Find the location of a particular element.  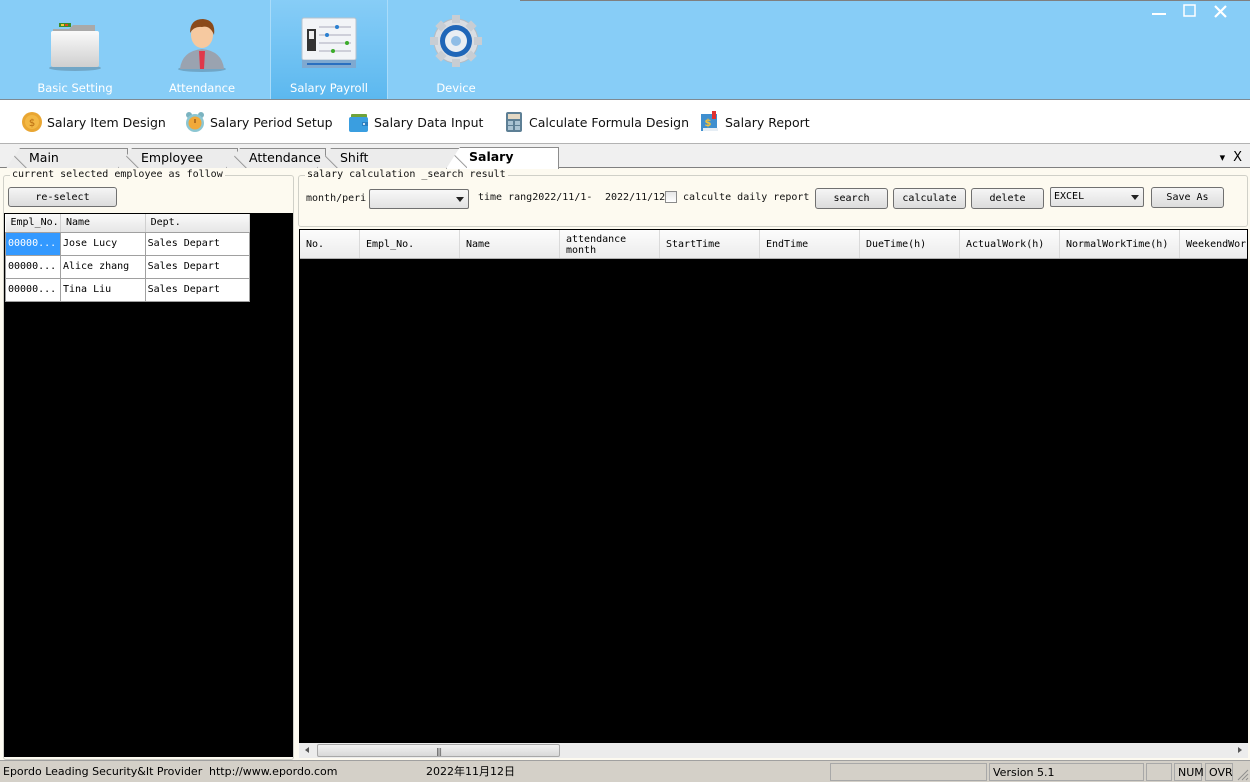

cell-name: Alice zhang is located at coordinates (102, 266).